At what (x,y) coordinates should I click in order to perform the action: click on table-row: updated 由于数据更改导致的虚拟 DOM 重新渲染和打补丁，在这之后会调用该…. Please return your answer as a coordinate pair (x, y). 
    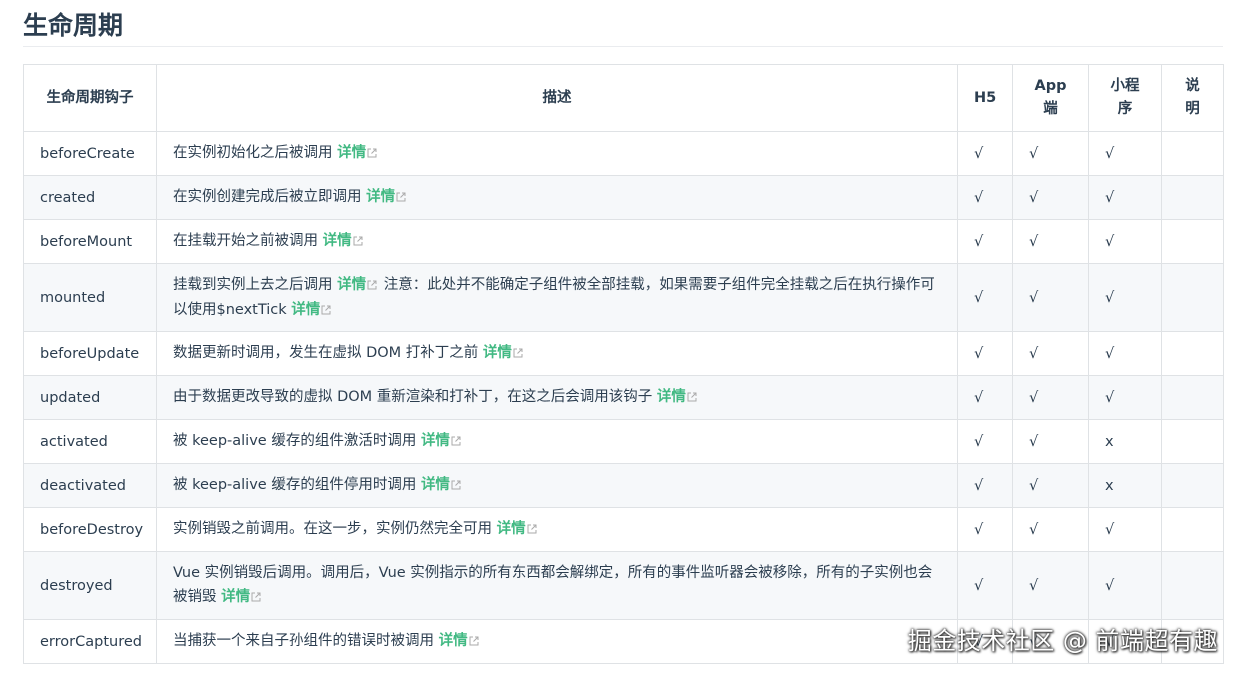
    Looking at the image, I should click on (623, 397).